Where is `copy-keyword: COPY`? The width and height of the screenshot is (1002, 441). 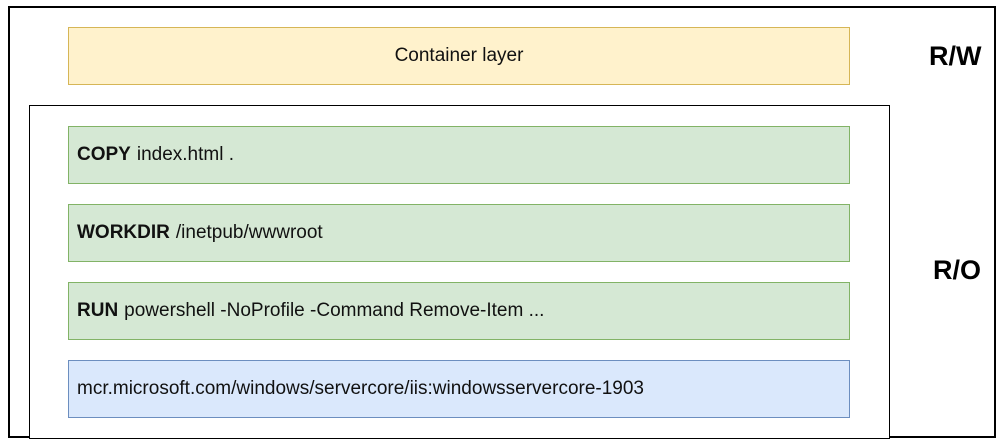 copy-keyword: COPY is located at coordinates (104, 154).